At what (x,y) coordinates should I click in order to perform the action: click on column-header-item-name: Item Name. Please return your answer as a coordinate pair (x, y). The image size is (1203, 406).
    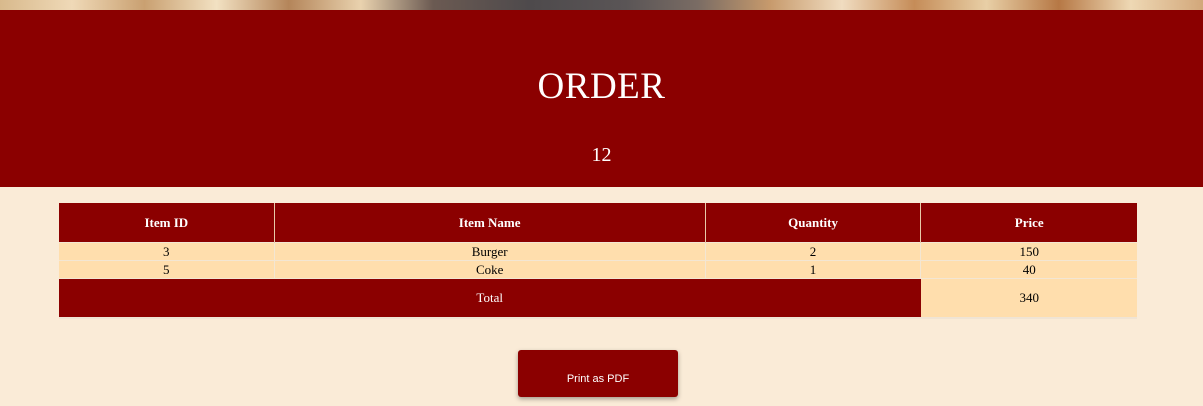
    Looking at the image, I should click on (490, 223).